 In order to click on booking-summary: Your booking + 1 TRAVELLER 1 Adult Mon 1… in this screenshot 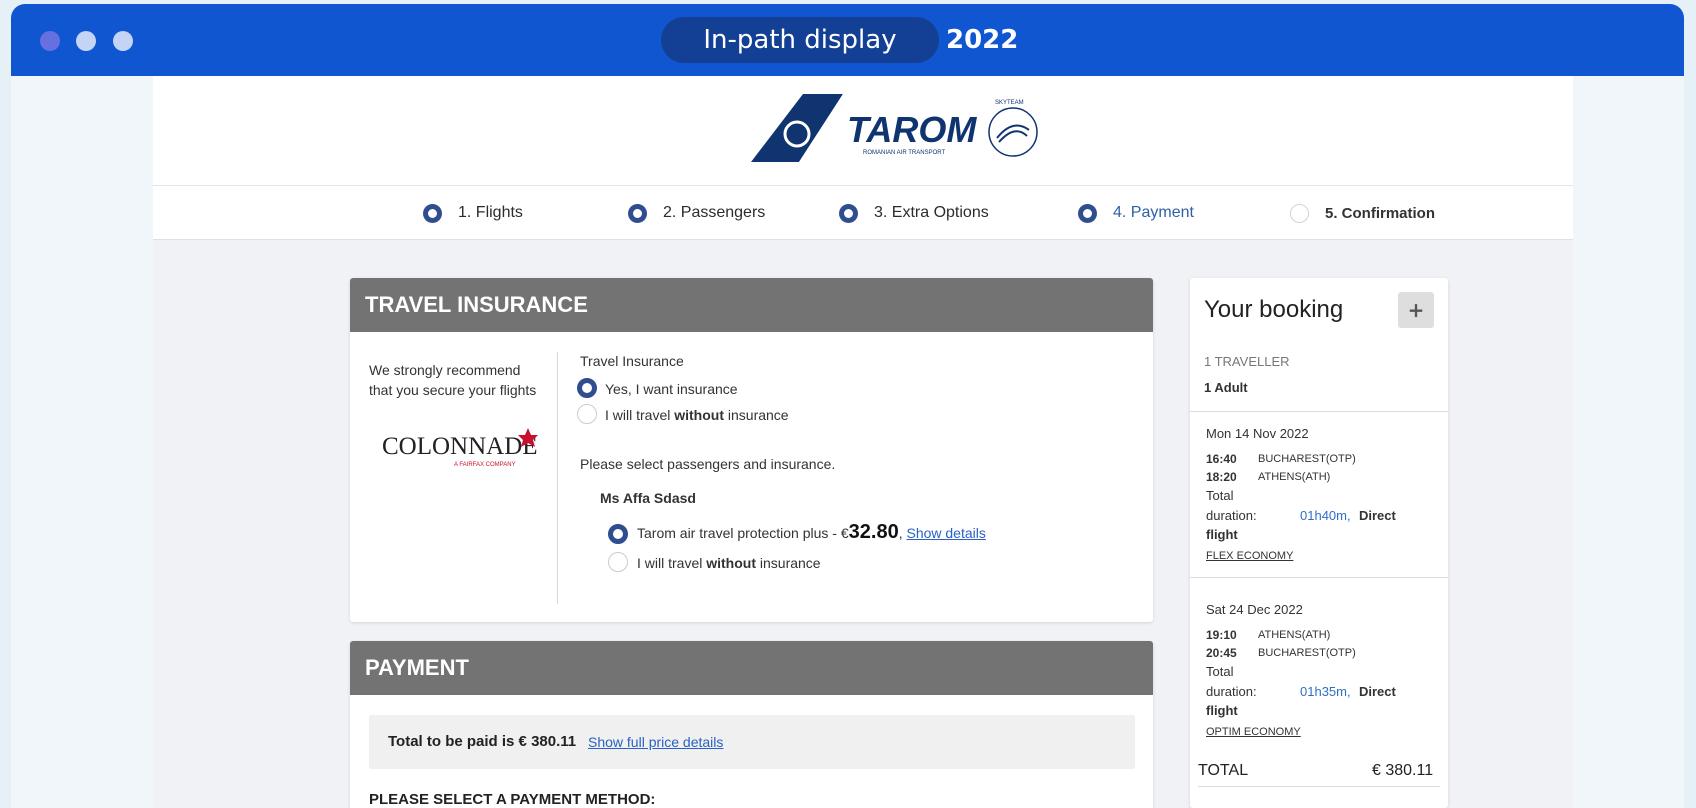, I will do `click(1319, 543)`.